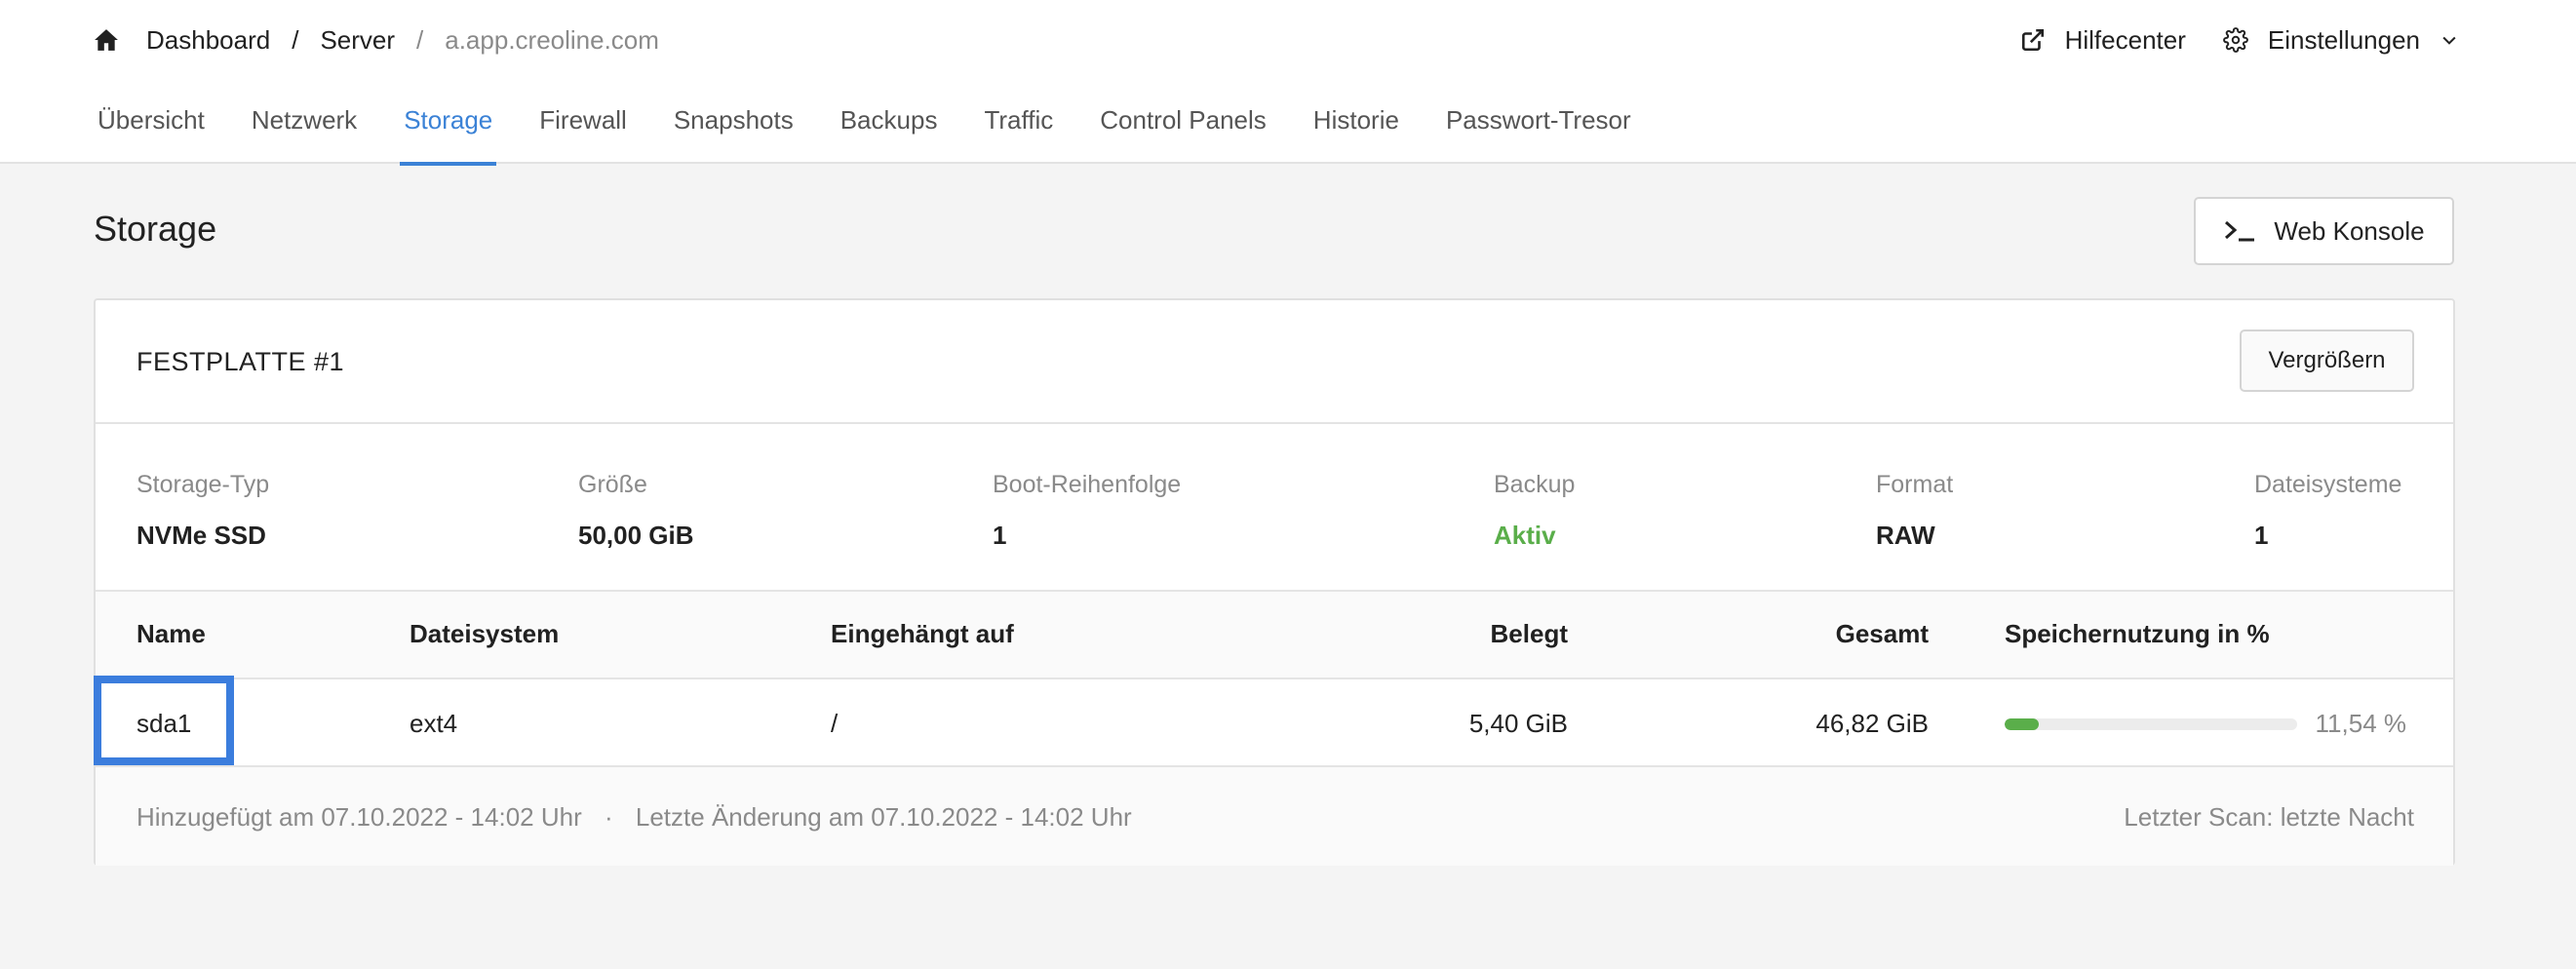 Image resolution: width=2576 pixels, height=969 pixels. I want to click on gear-icon, so click(2235, 40).